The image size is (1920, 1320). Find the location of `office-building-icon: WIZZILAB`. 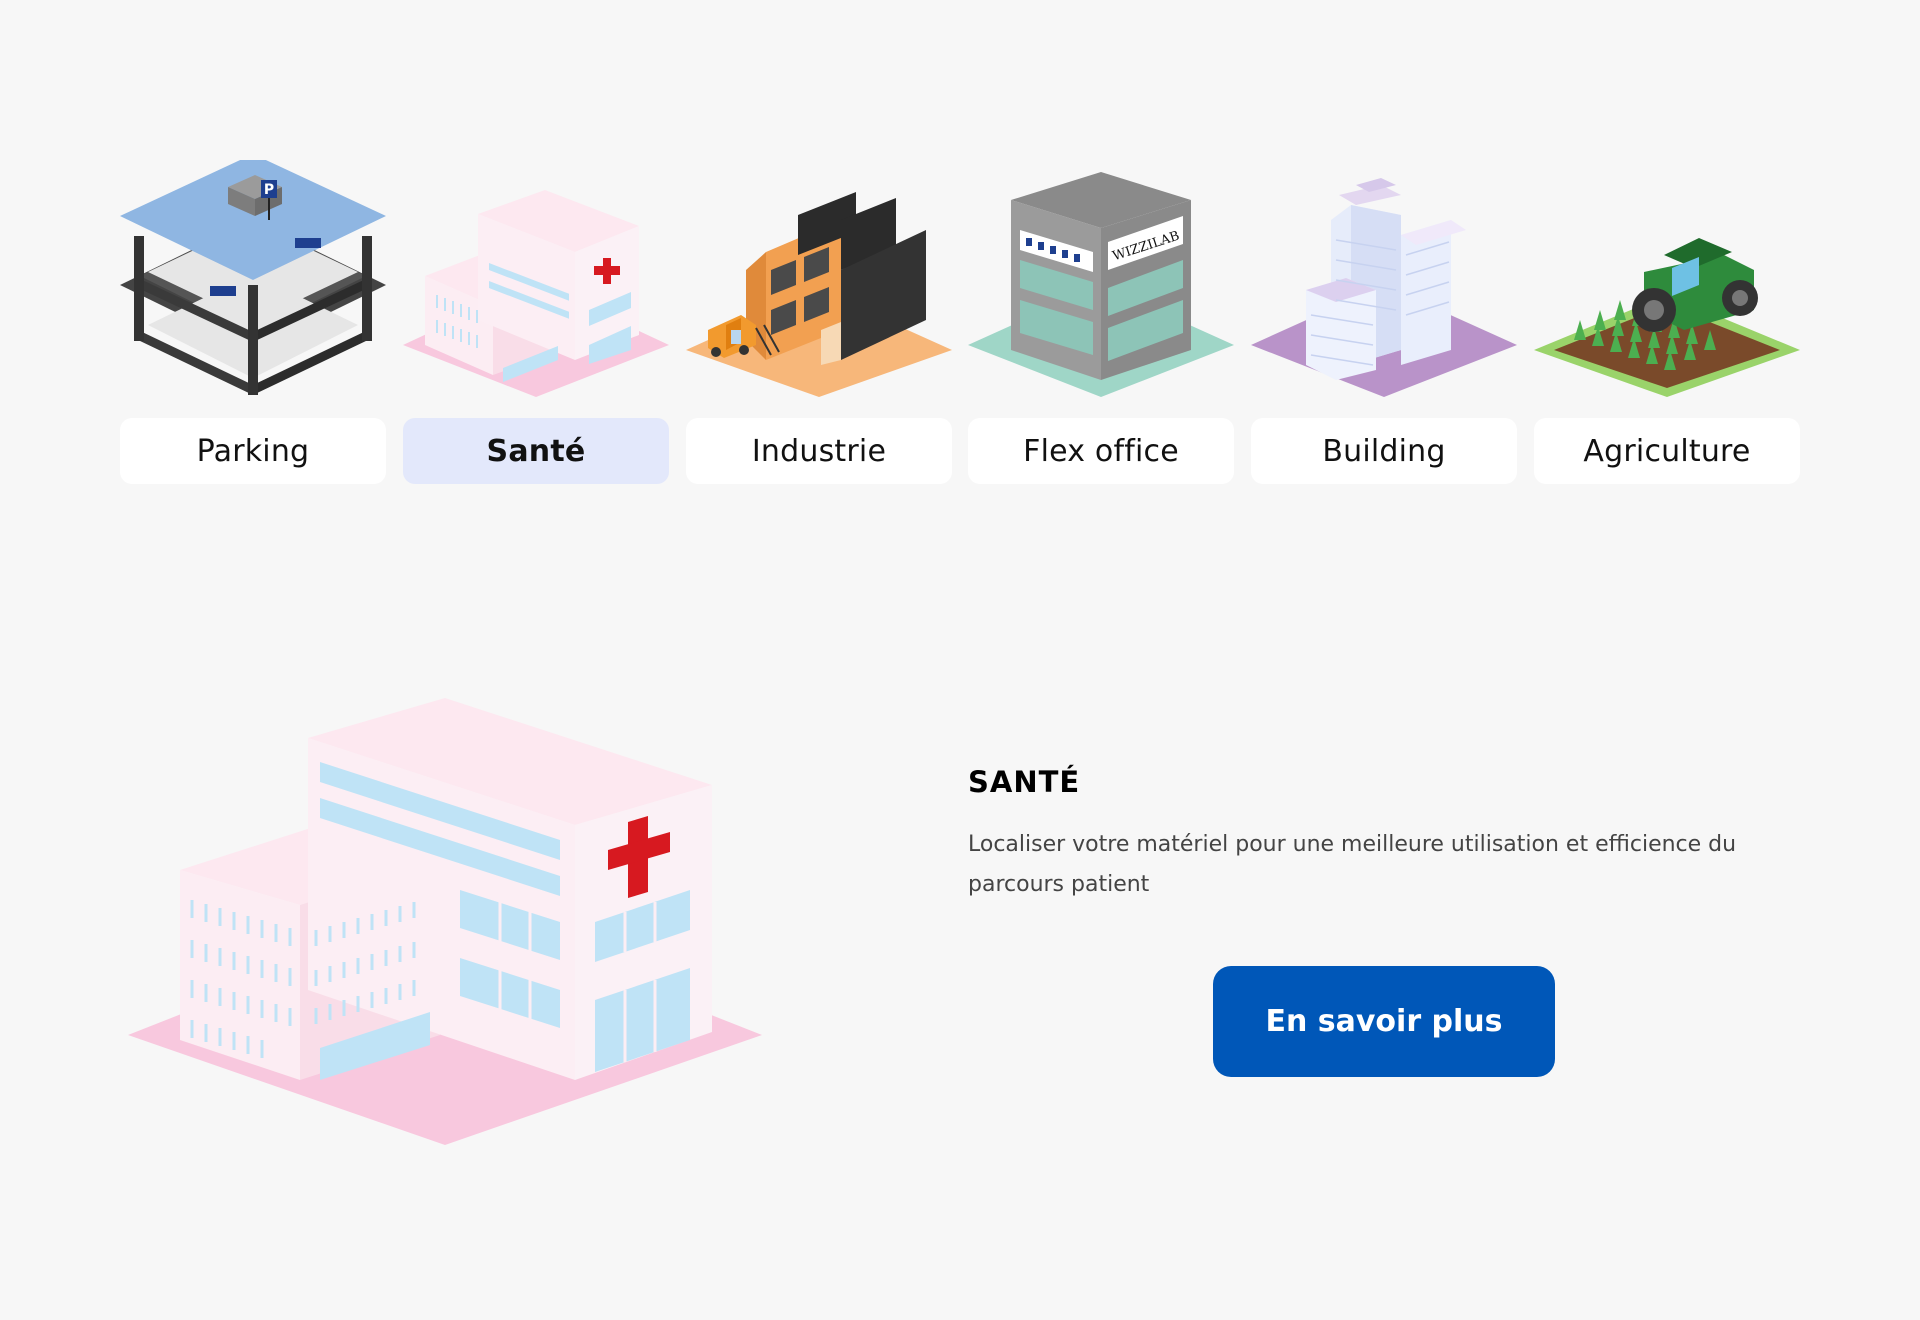

office-building-icon: WIZZILAB is located at coordinates (1101, 280).